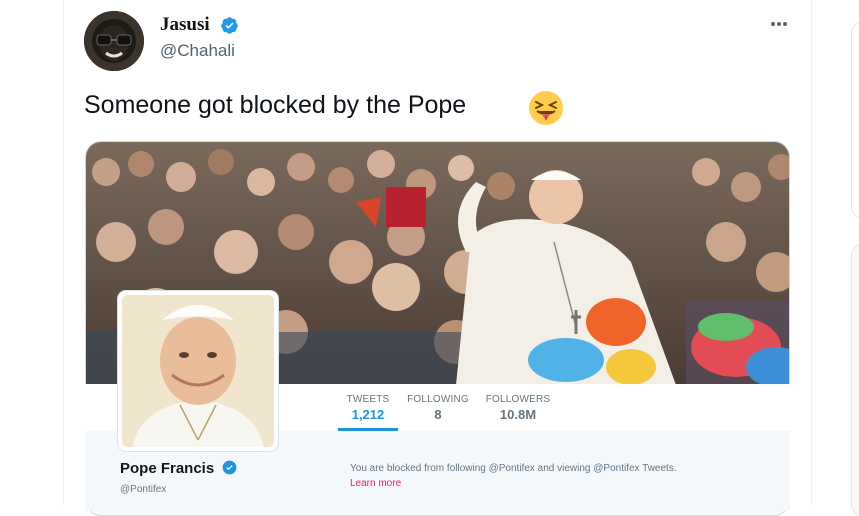 This screenshot has width=859, height=516. Describe the element at coordinates (546, 108) in the screenshot. I see `squinting-face-with-tongue-icon` at that location.